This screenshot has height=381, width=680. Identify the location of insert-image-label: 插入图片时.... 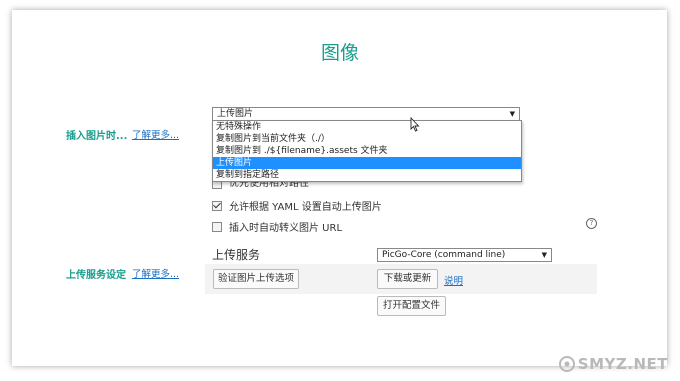
(97, 136).